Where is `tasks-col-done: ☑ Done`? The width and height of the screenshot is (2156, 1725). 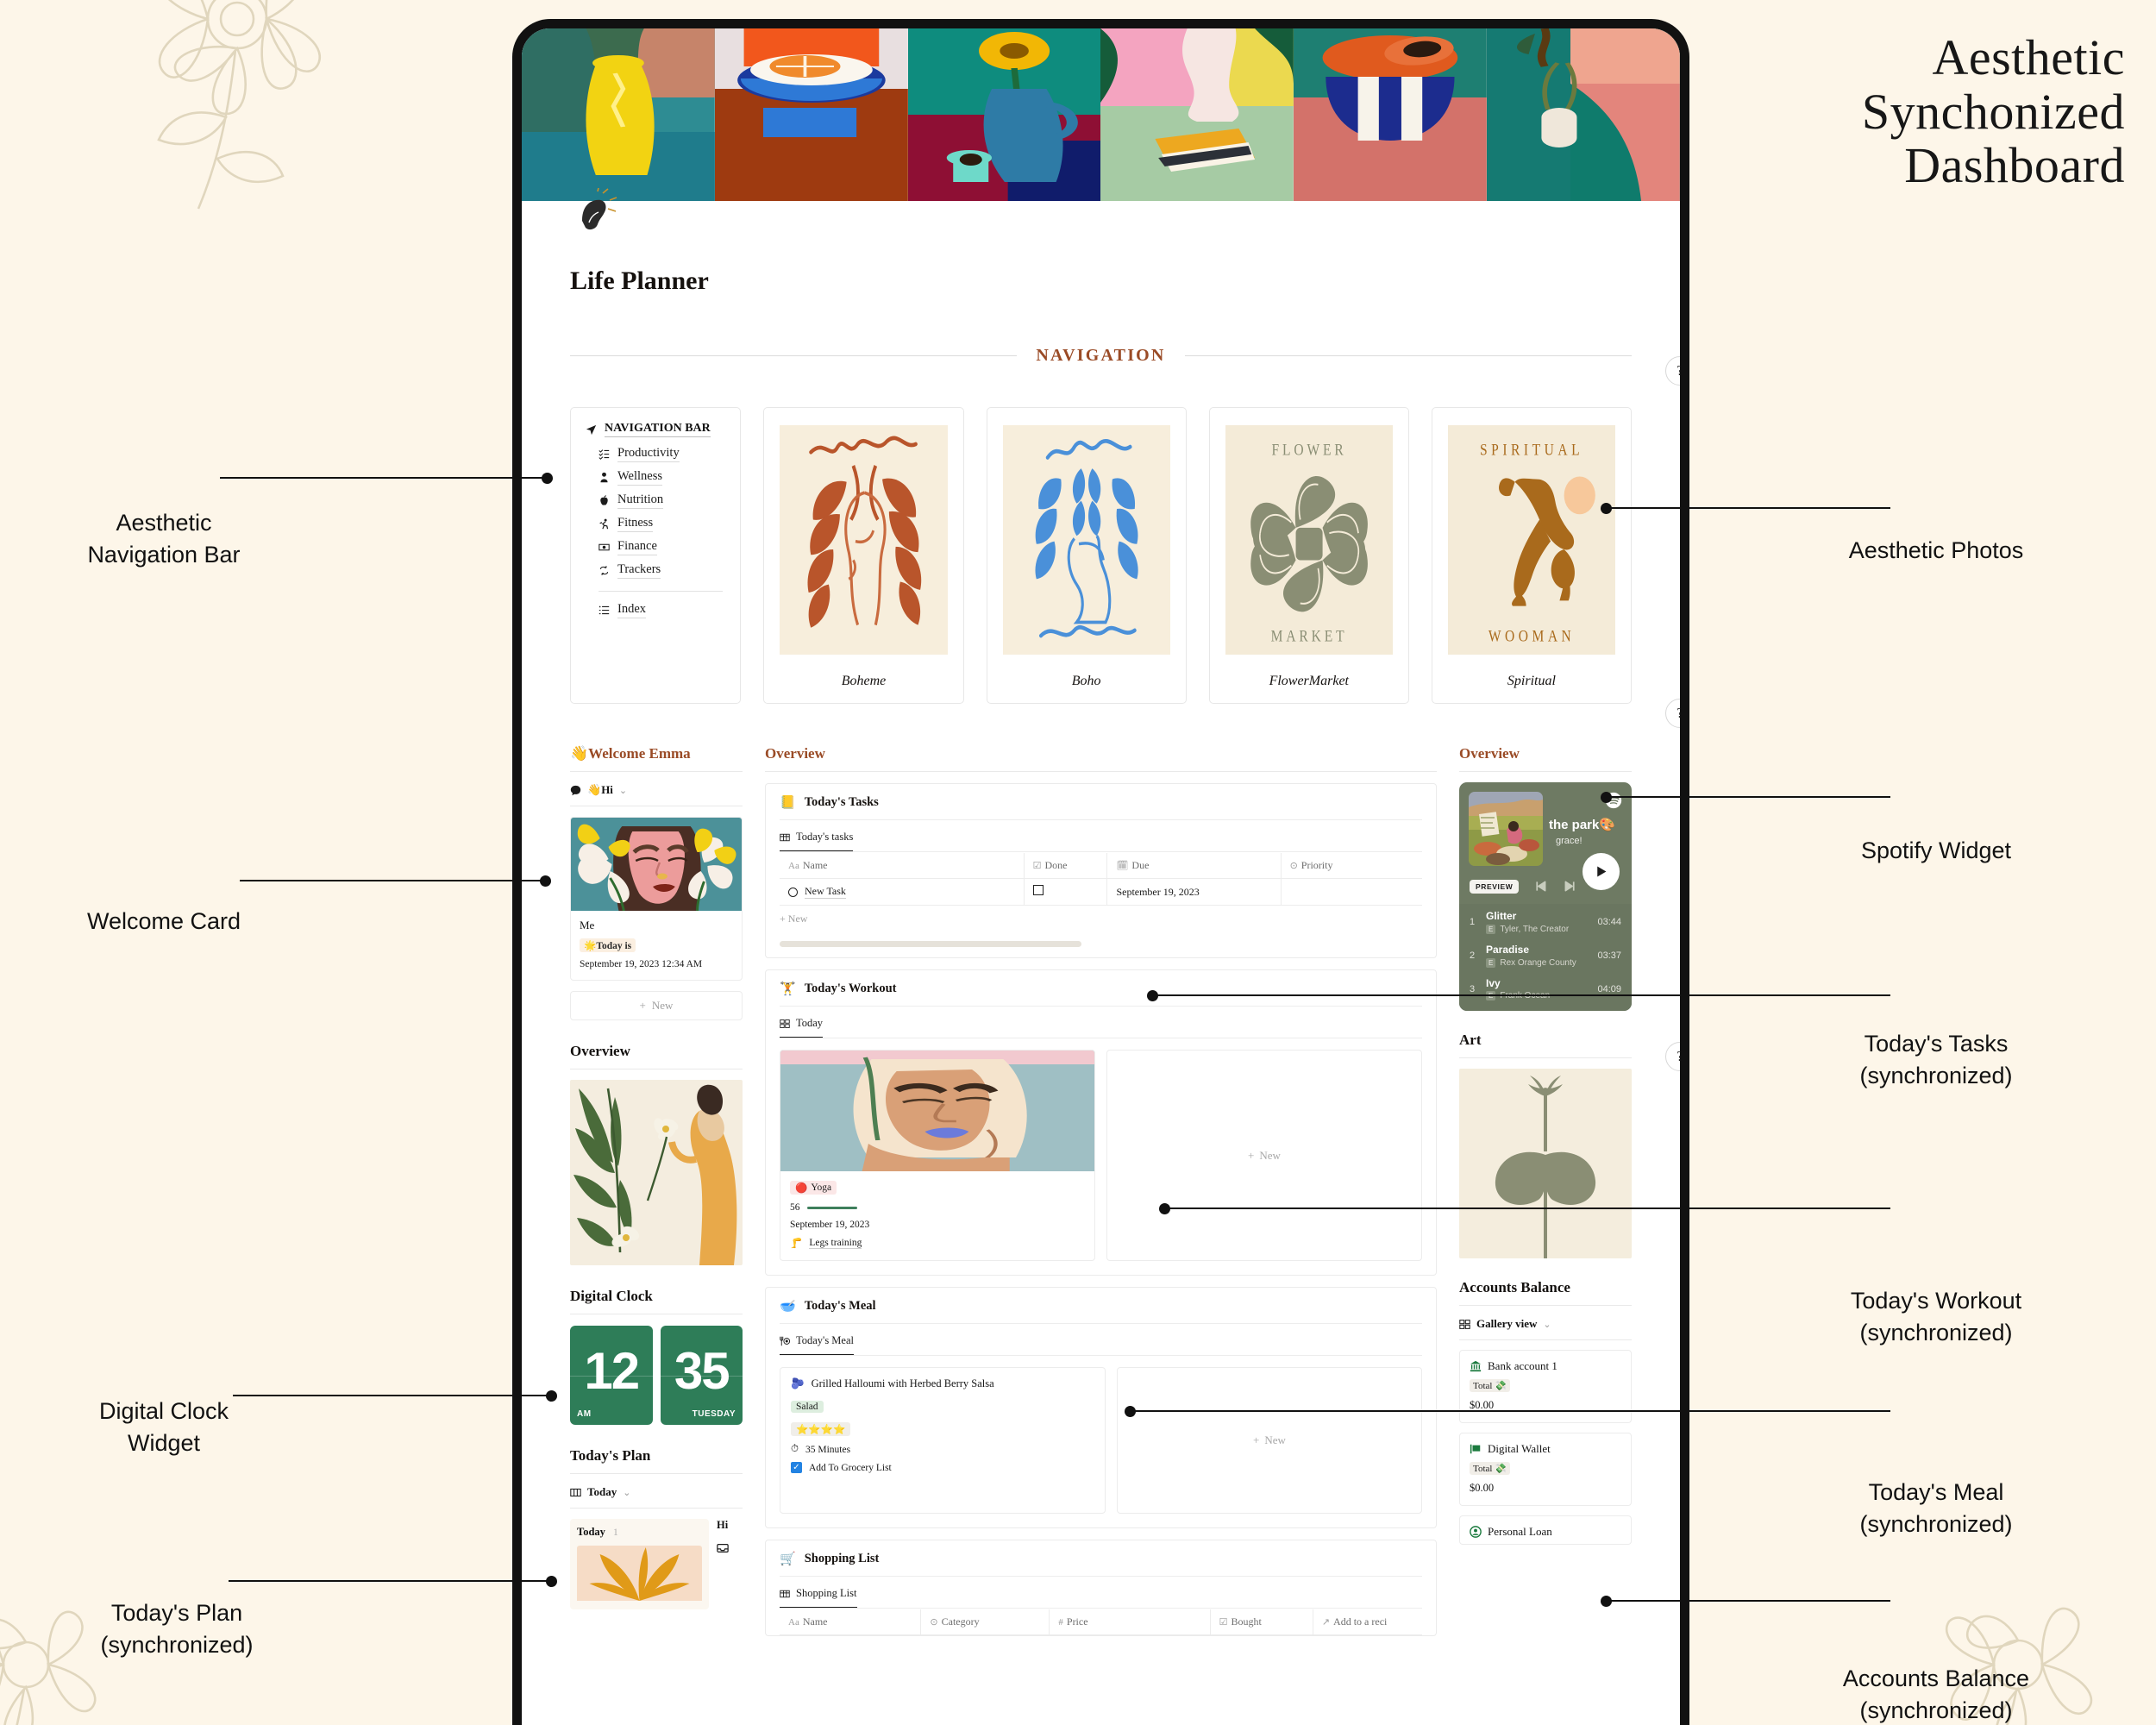
tasks-col-done: ☑ Done is located at coordinates (1065, 866).